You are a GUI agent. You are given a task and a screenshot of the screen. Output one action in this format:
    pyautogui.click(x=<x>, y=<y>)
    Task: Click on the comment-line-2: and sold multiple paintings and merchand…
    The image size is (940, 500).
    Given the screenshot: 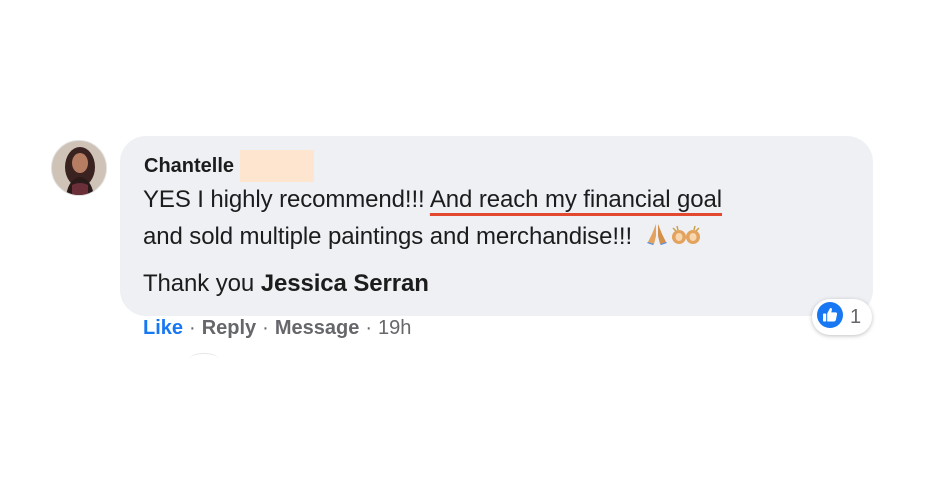 What is the action you would take?
    pyautogui.click(x=422, y=237)
    